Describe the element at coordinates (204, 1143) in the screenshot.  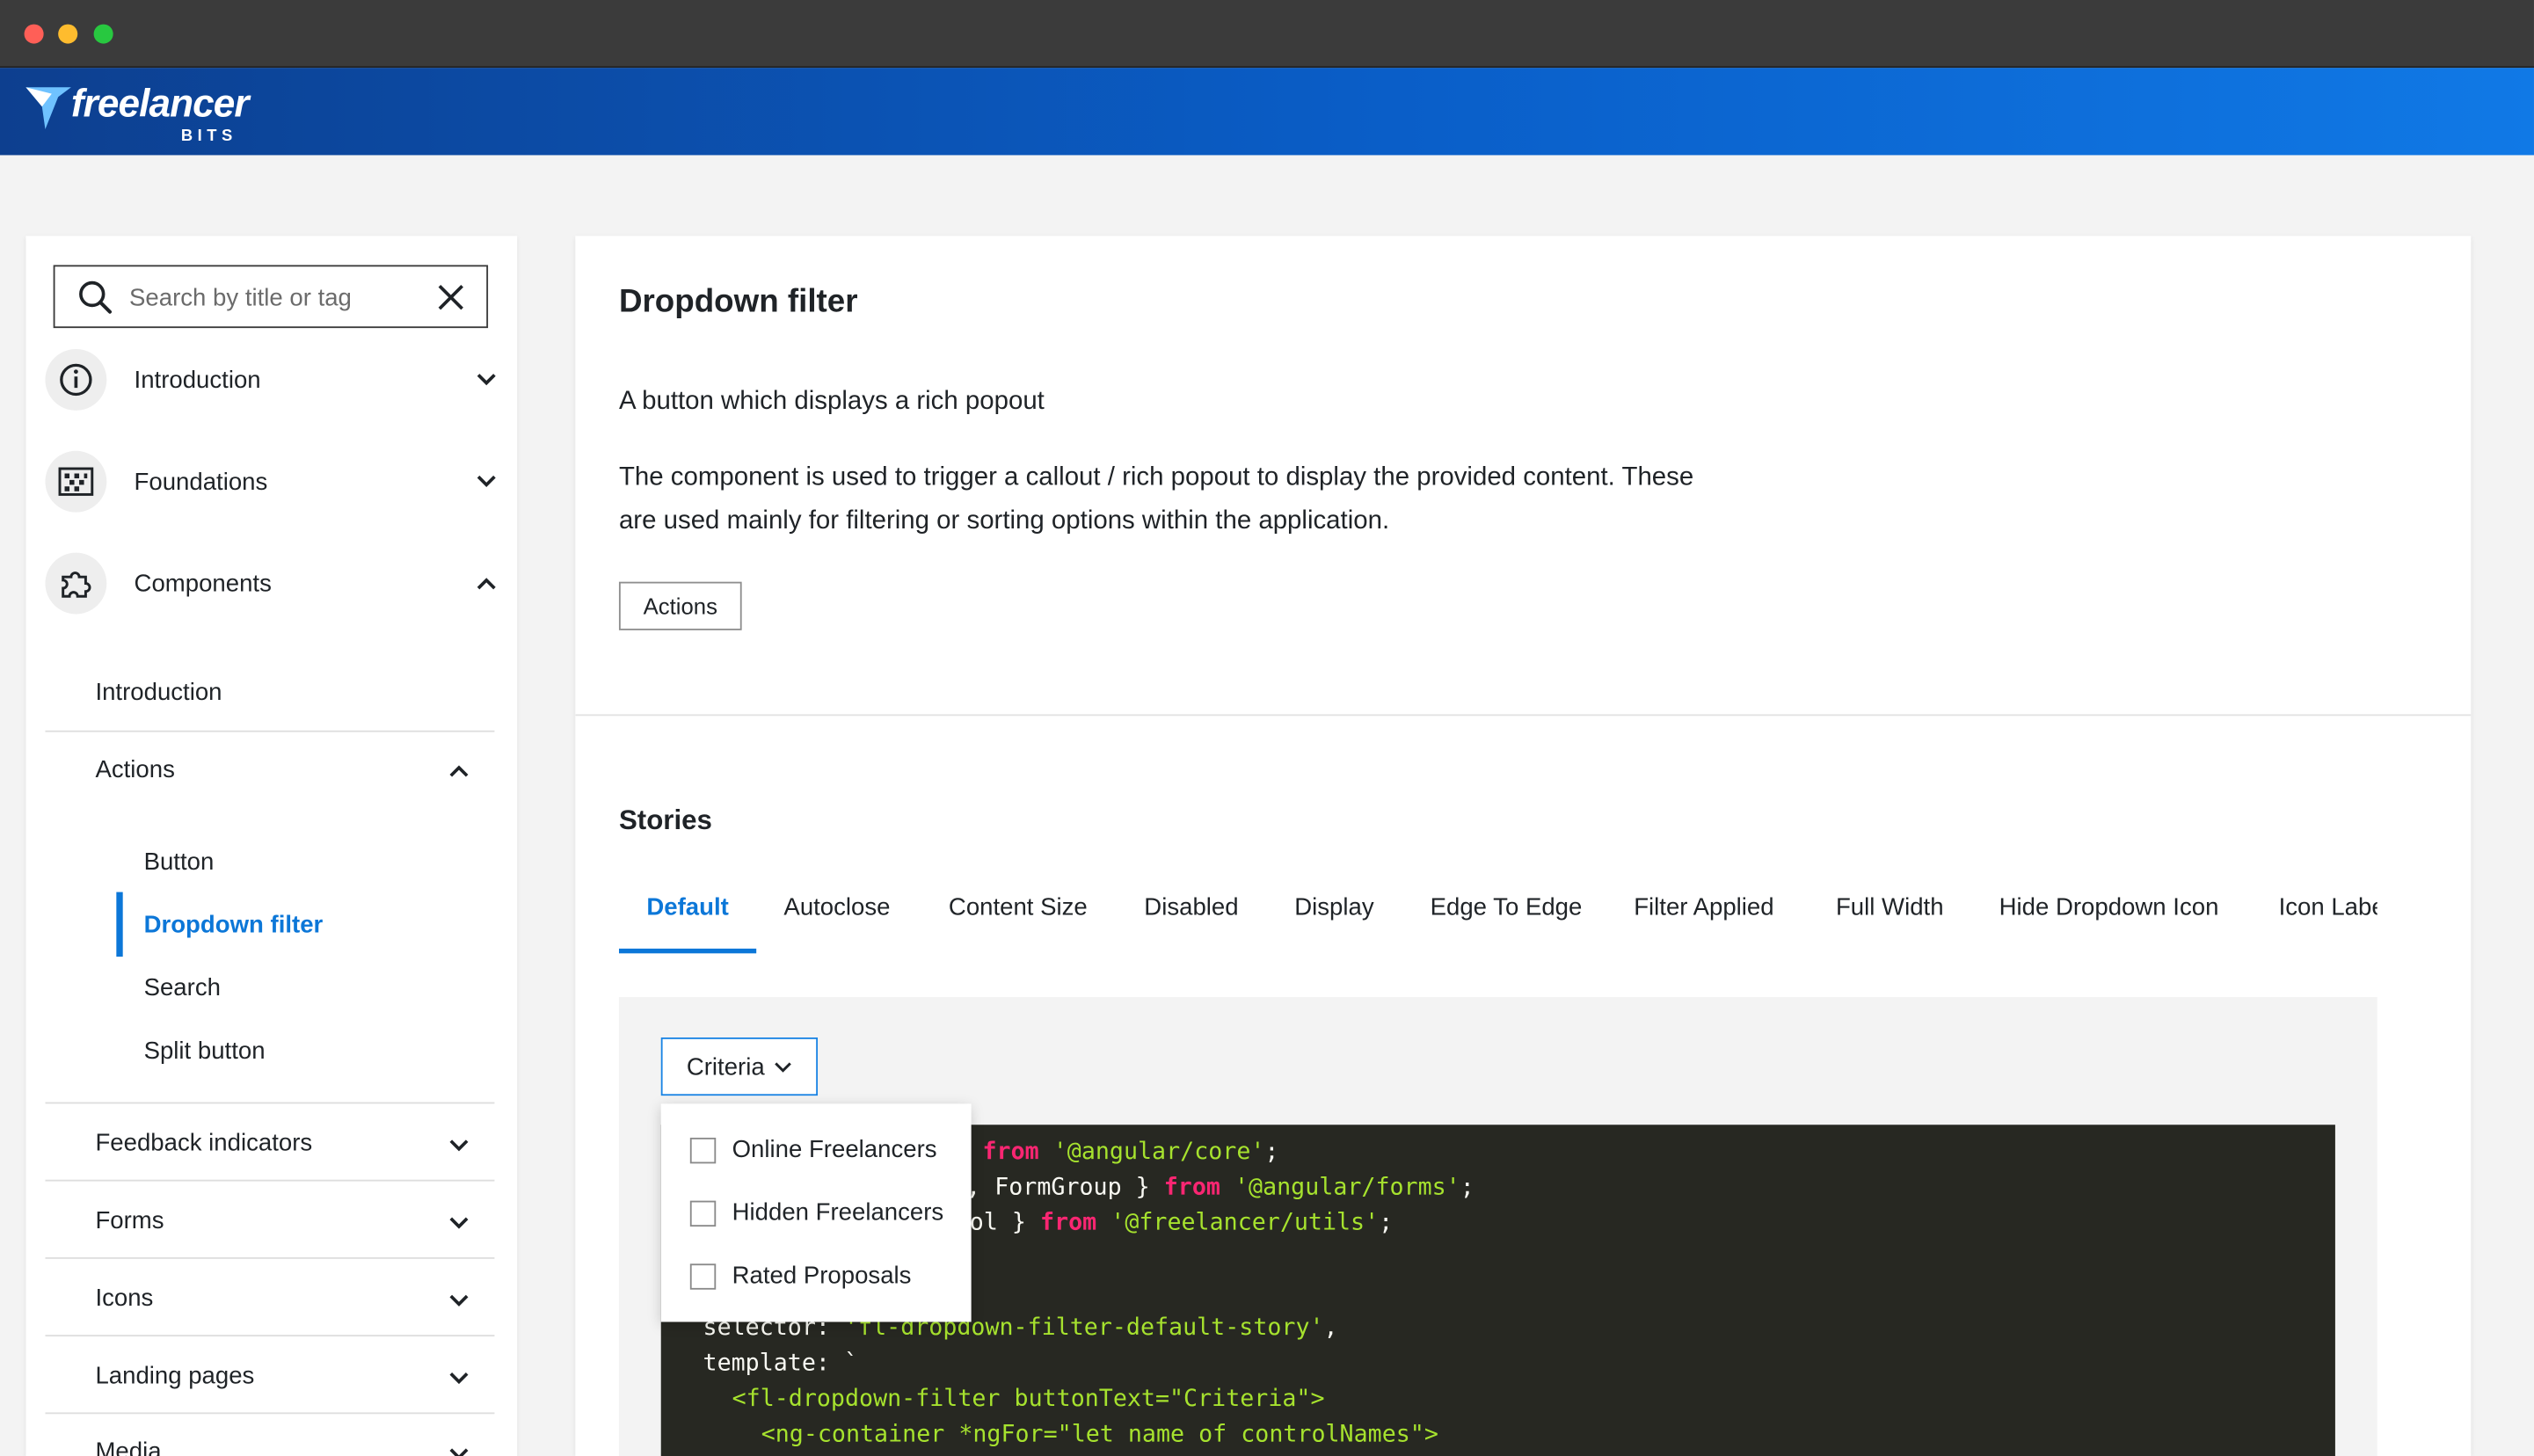
I see `sidebar-item-feedback-indicators: Feedback indicators` at that location.